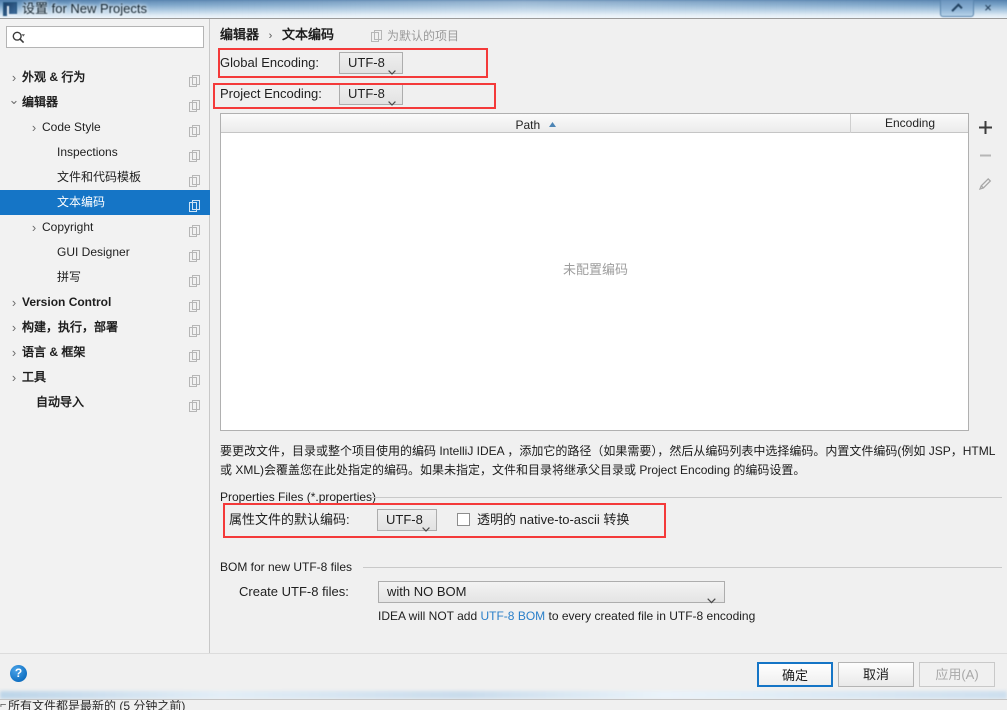 Image resolution: width=1007 pixels, height=710 pixels. Describe the element at coordinates (551, 592) in the screenshot. I see `bom-create-combobox: with NO BOM` at that location.